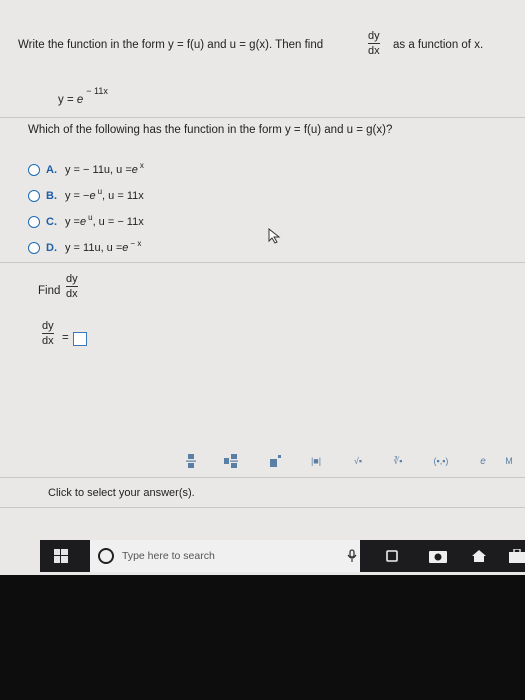  I want to click on microphone-icon, so click(352, 556).